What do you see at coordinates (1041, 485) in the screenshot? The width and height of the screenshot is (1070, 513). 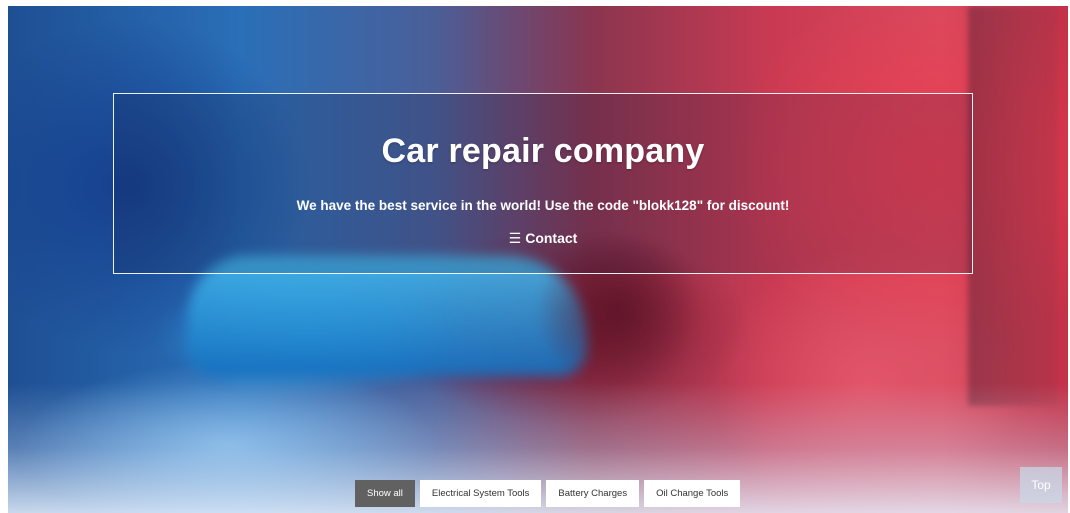 I see `scroll-top-button: Top` at bounding box center [1041, 485].